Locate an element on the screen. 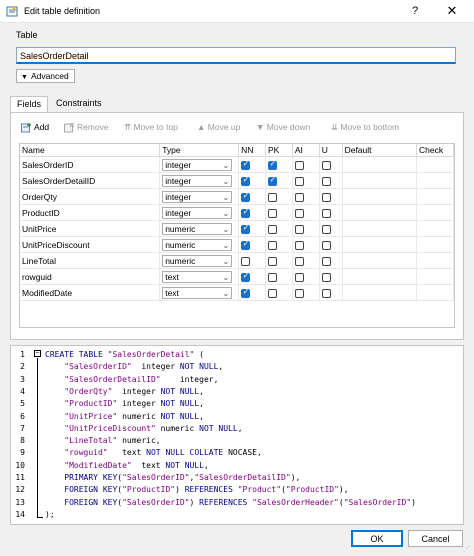  table-row: SalesOrderDetailID integer ⌄ is located at coordinates (237, 180).